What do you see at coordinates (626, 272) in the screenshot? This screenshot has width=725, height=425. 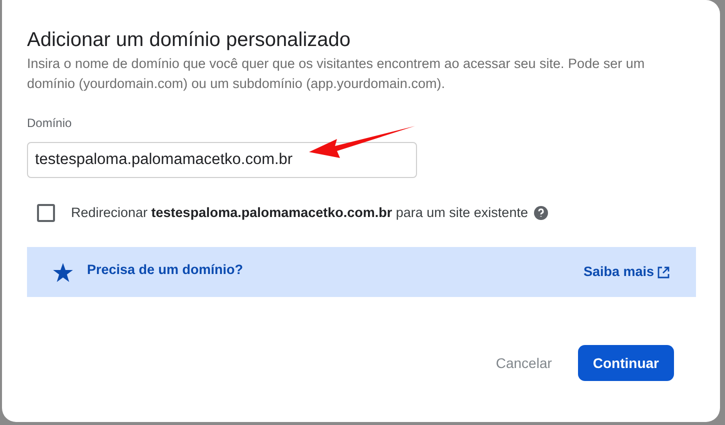 I see `learn-more-link: Saiba mais` at bounding box center [626, 272].